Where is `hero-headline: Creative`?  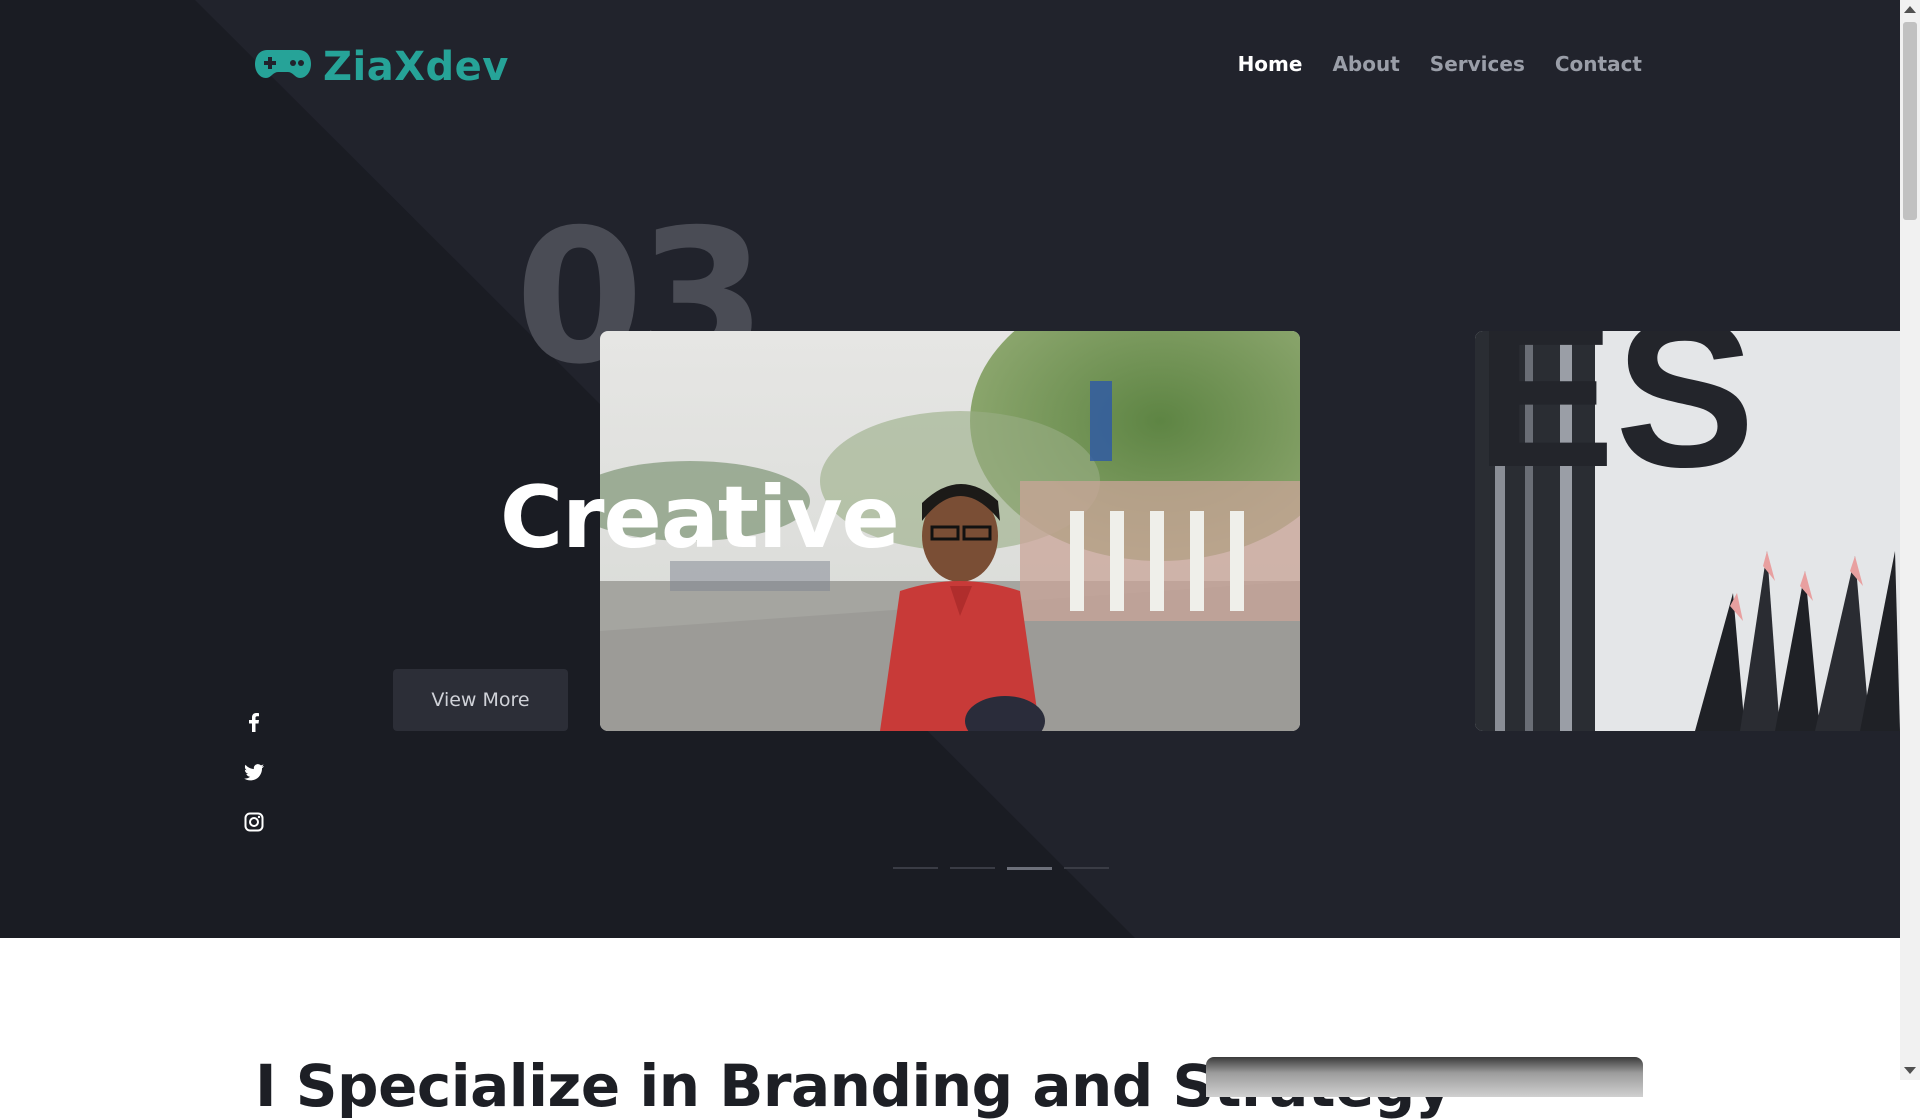
hero-headline: Creative is located at coordinates (700, 518).